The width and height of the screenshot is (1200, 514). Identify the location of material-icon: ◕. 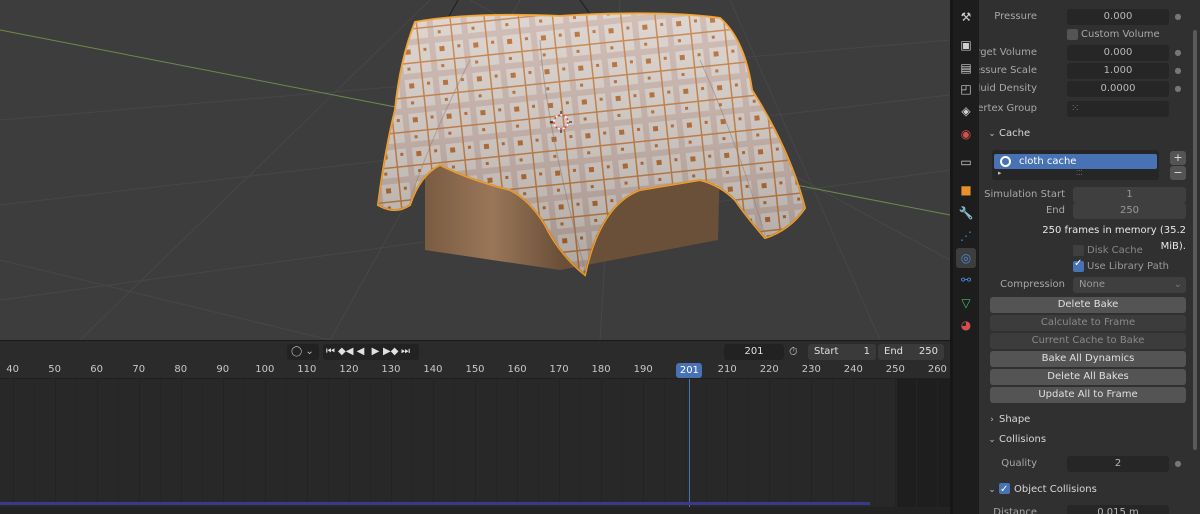
(966, 325).